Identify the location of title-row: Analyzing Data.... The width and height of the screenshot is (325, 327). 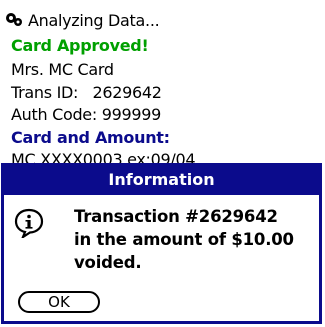
(82, 20).